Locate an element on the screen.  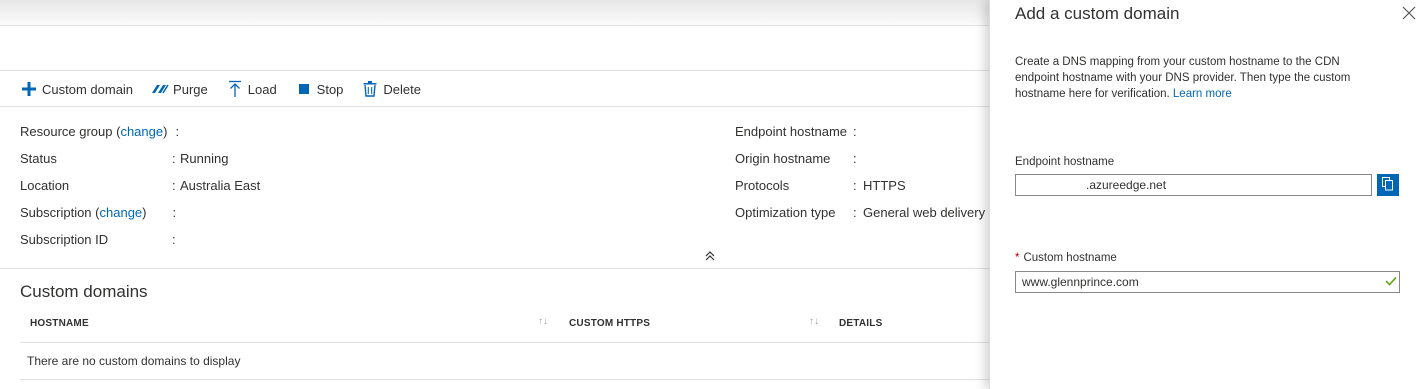
essentials-key: Location is located at coordinates (45, 185).